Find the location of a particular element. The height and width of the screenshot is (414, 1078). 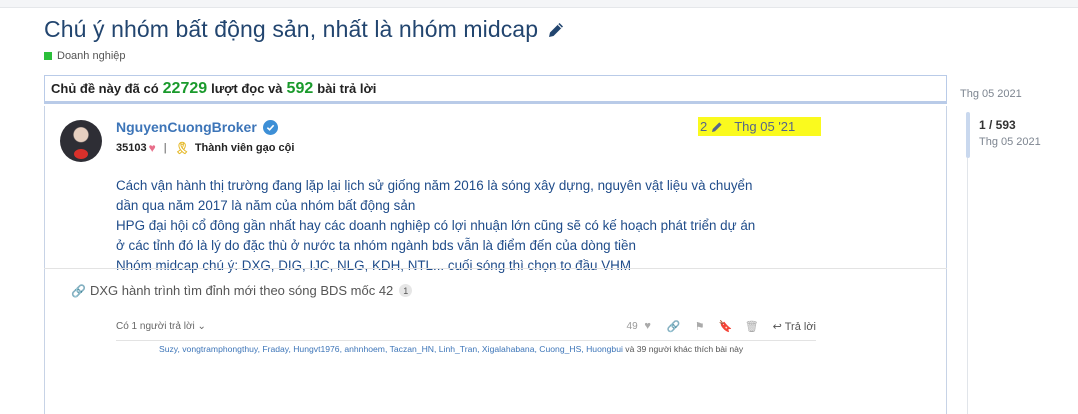

top-header-strip is located at coordinates (539, 4).